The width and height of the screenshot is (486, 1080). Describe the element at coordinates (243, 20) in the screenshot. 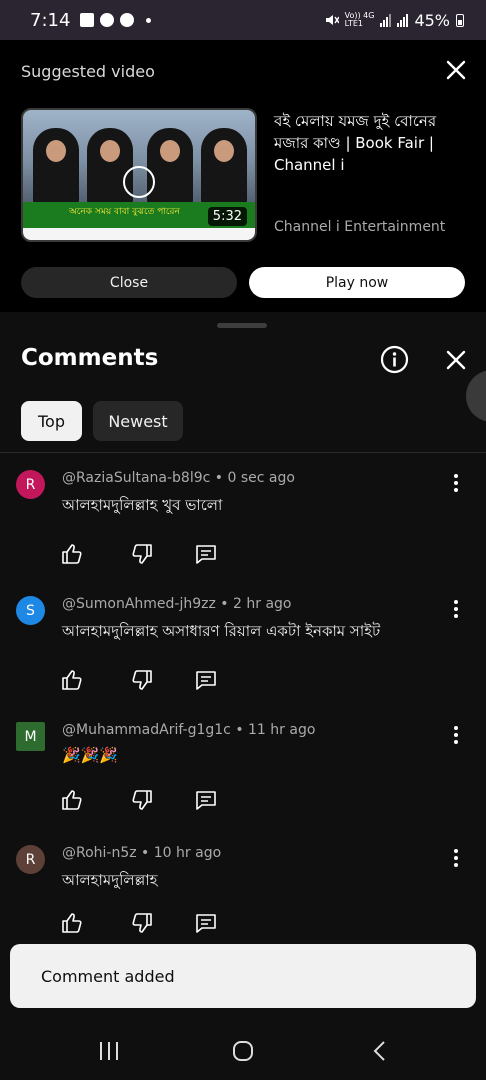

I see `status-bar: 7:14 Vo)) 4G LTE1 45%` at that location.